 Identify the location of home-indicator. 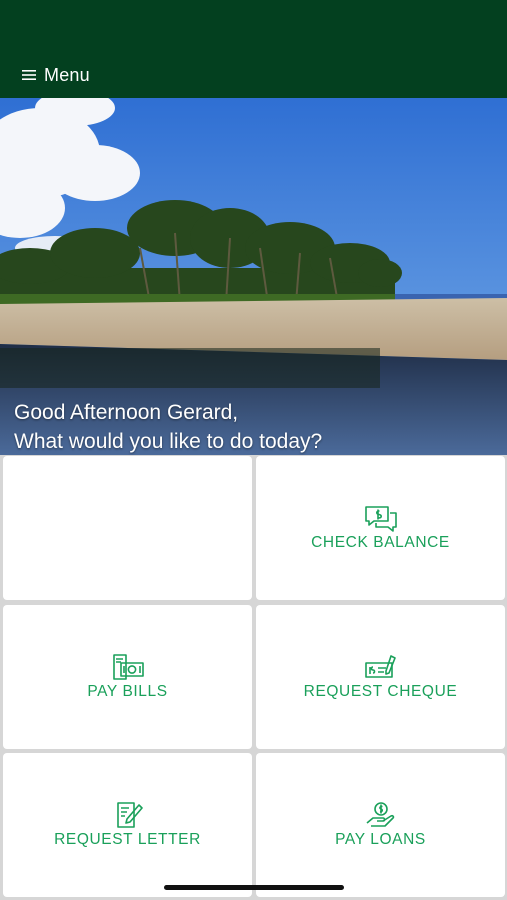
(254, 887).